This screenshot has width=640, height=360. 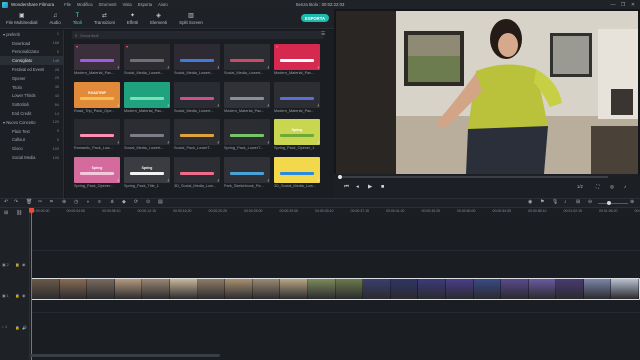 I want to click on stabilize-icon: ⊙, so click(x=148, y=202).